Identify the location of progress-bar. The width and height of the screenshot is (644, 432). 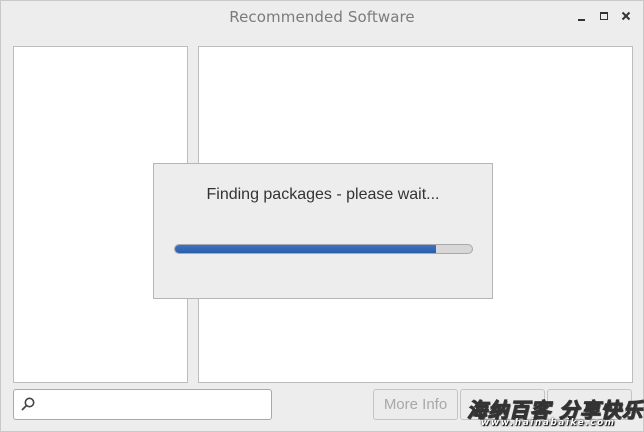
(323, 249).